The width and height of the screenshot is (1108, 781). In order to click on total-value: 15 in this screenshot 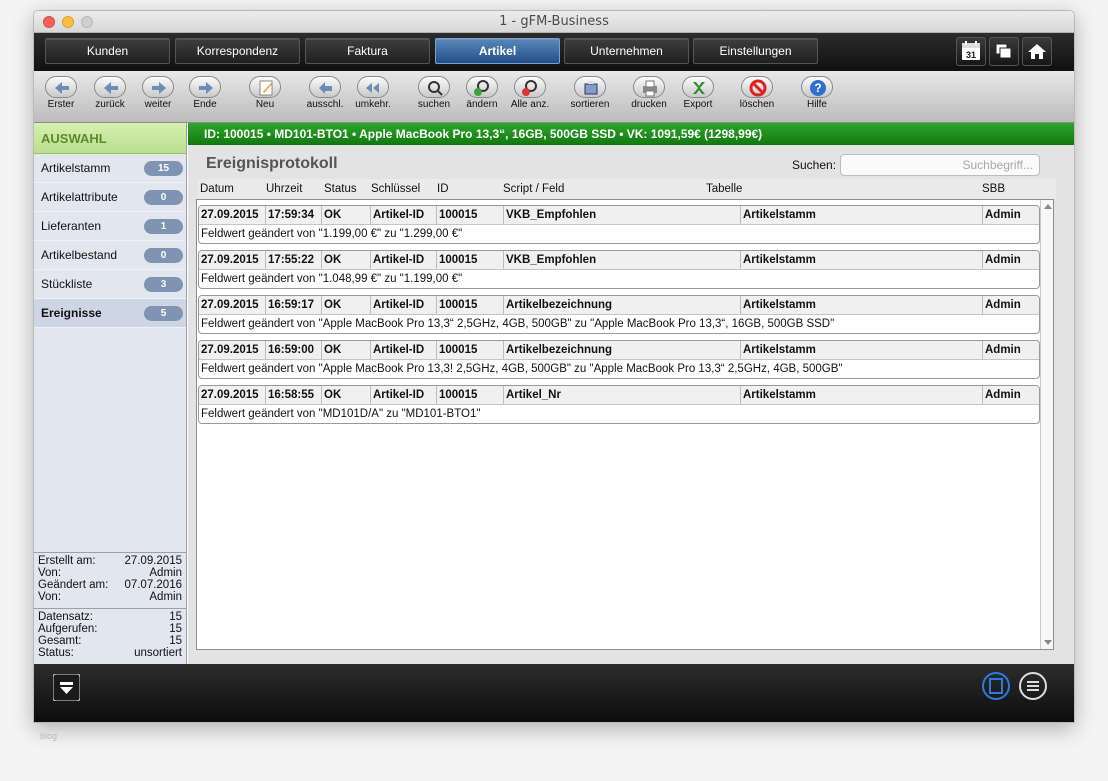, I will do `click(175, 641)`.